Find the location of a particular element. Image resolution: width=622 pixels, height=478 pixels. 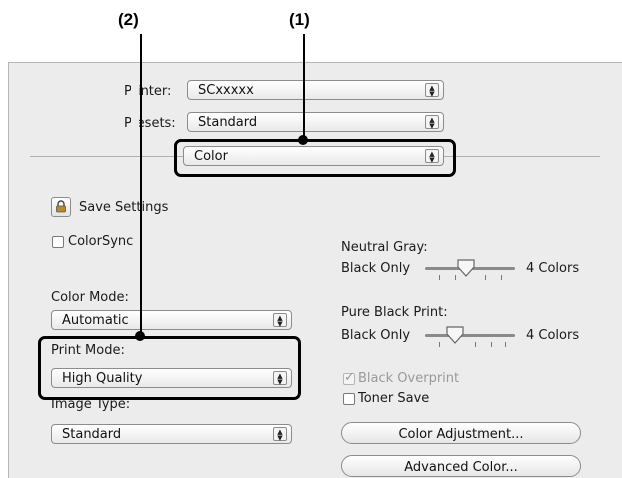

image-type-popup: Standard ▲ ▼ is located at coordinates (171, 434).